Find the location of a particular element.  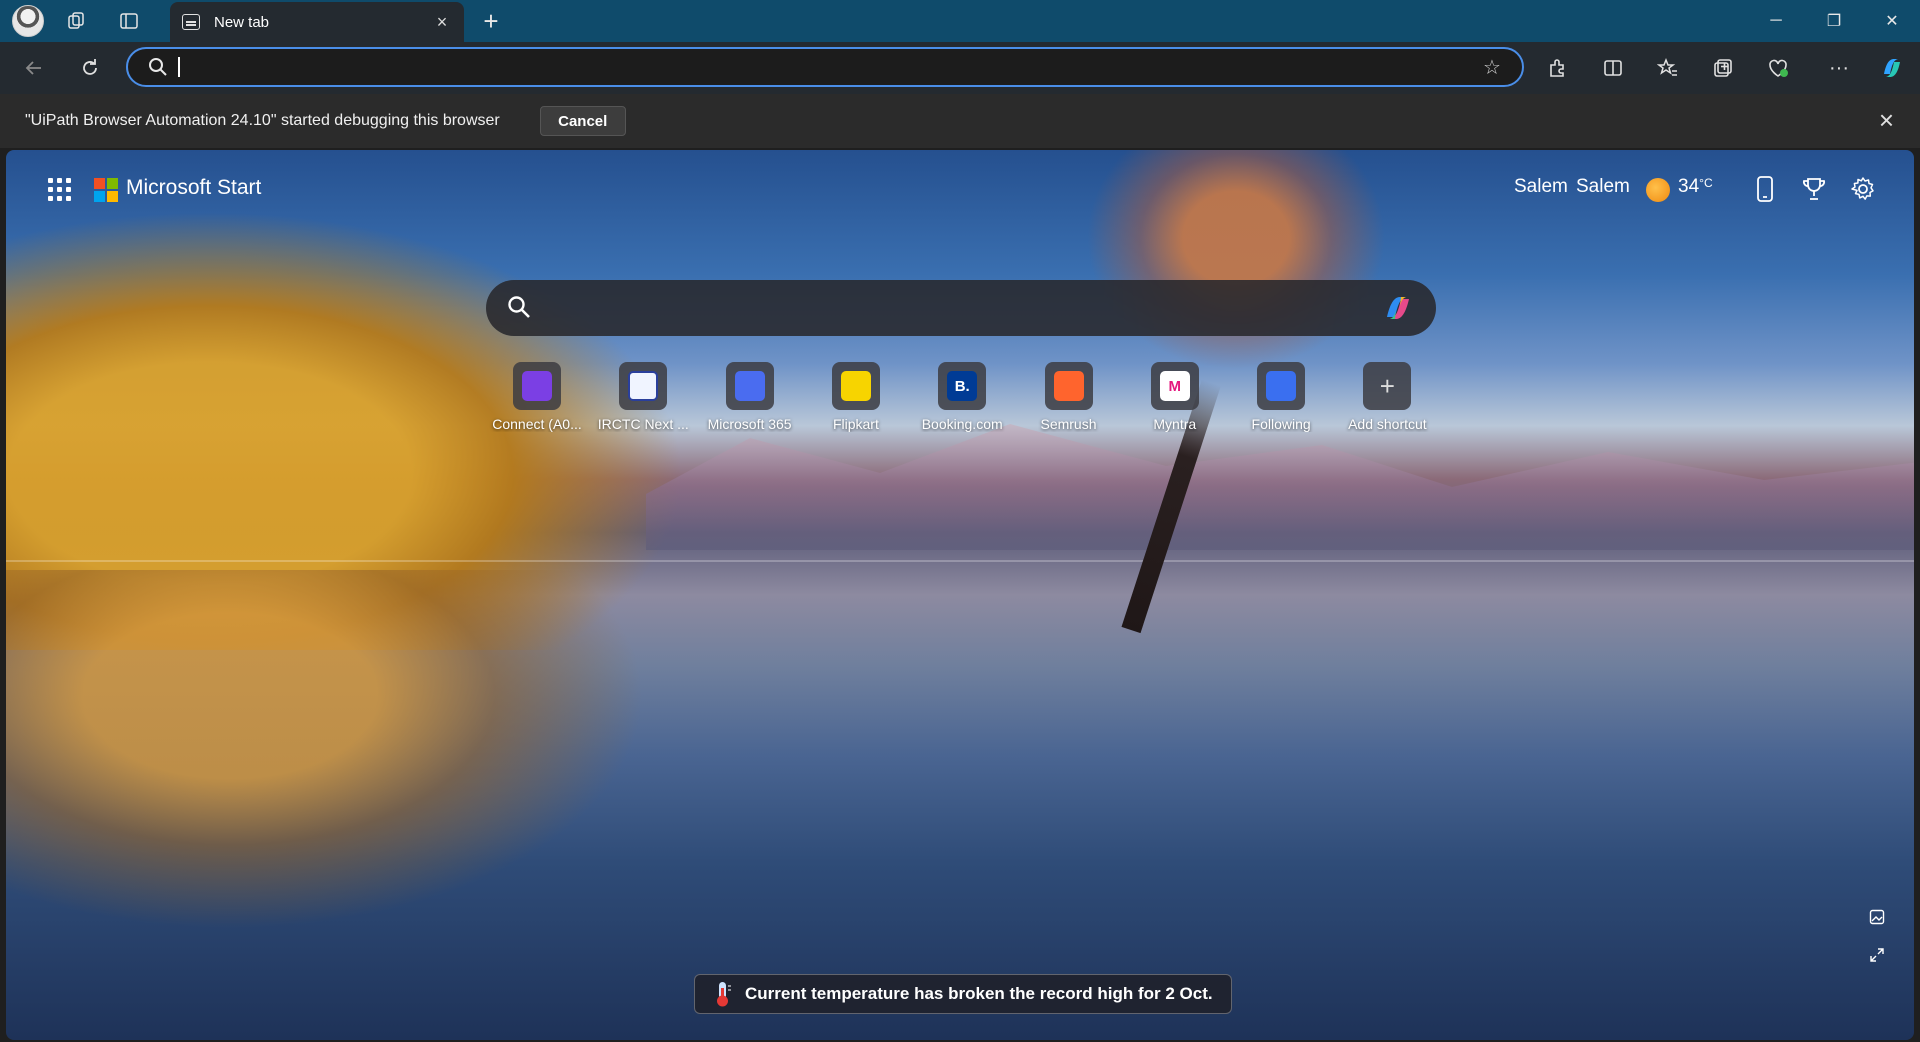

semrush-icon is located at coordinates (1068, 386).